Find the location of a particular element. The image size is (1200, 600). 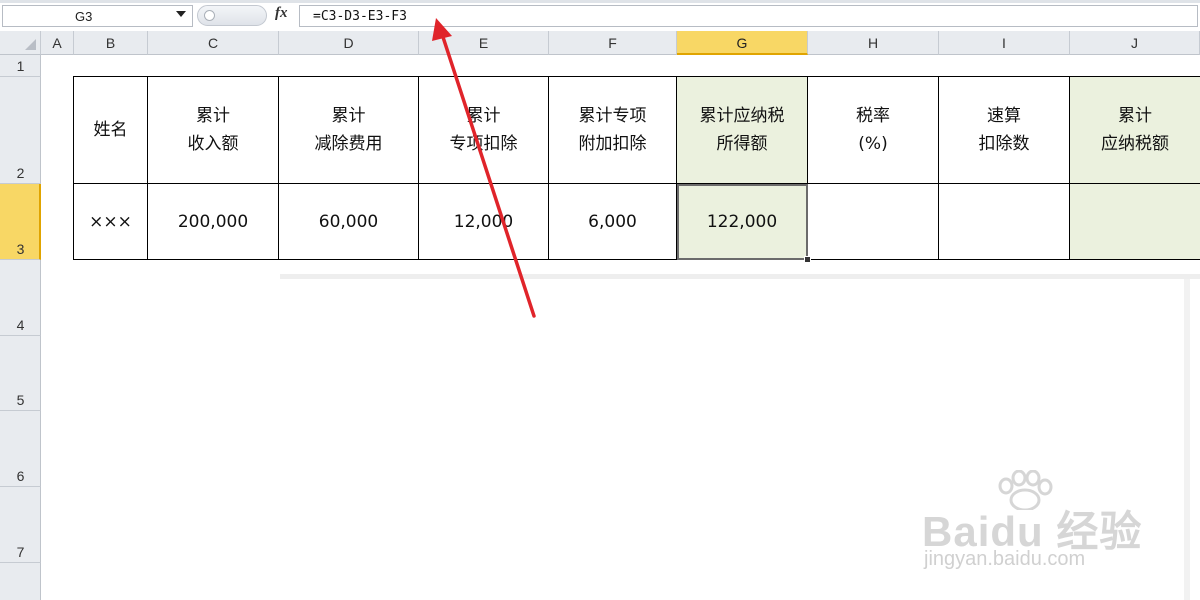

arrow-head is located at coordinates (442, 29).